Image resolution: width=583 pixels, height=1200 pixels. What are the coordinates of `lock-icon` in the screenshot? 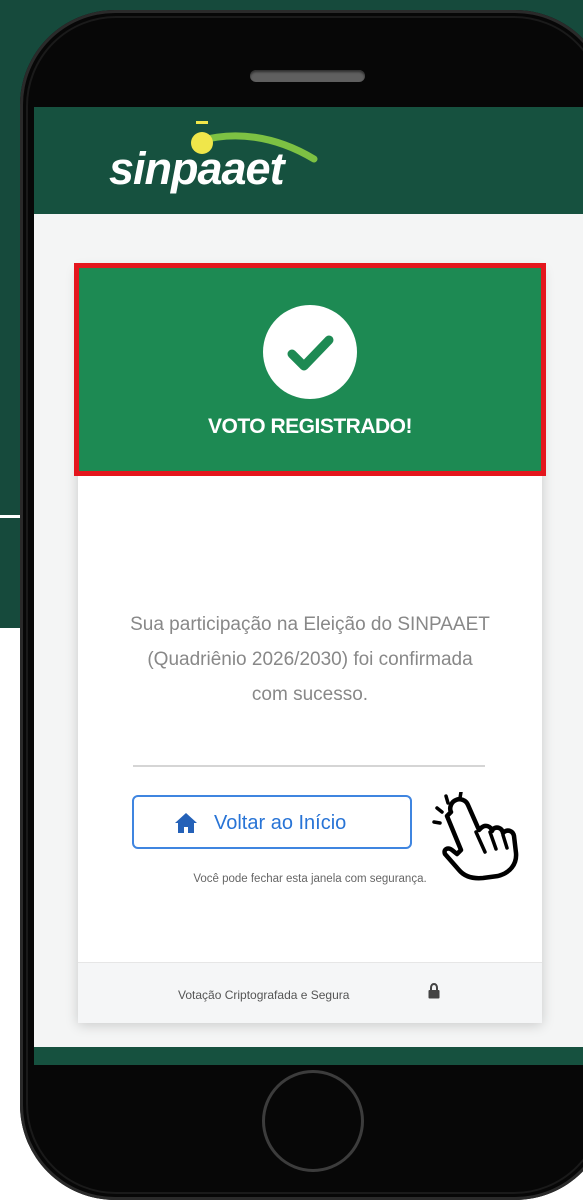 It's located at (434, 991).